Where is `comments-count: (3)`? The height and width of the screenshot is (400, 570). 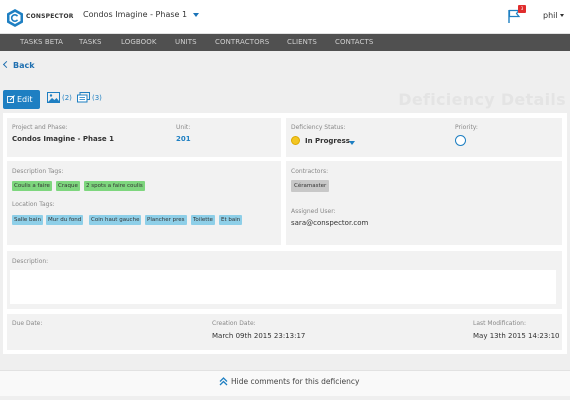 comments-count: (3) is located at coordinates (97, 98).